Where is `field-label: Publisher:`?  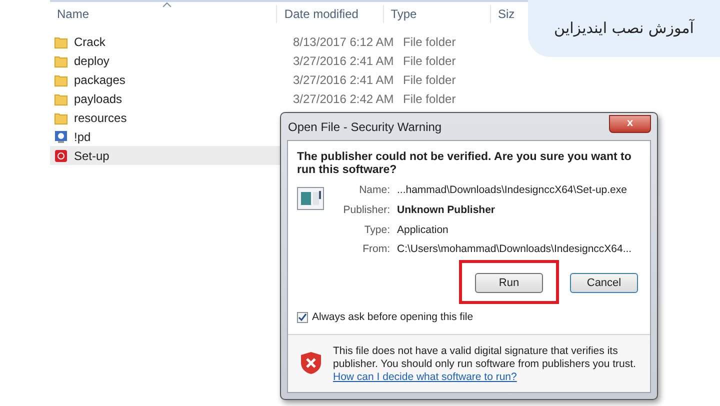
field-label: Publisher: is located at coordinates (366, 210).